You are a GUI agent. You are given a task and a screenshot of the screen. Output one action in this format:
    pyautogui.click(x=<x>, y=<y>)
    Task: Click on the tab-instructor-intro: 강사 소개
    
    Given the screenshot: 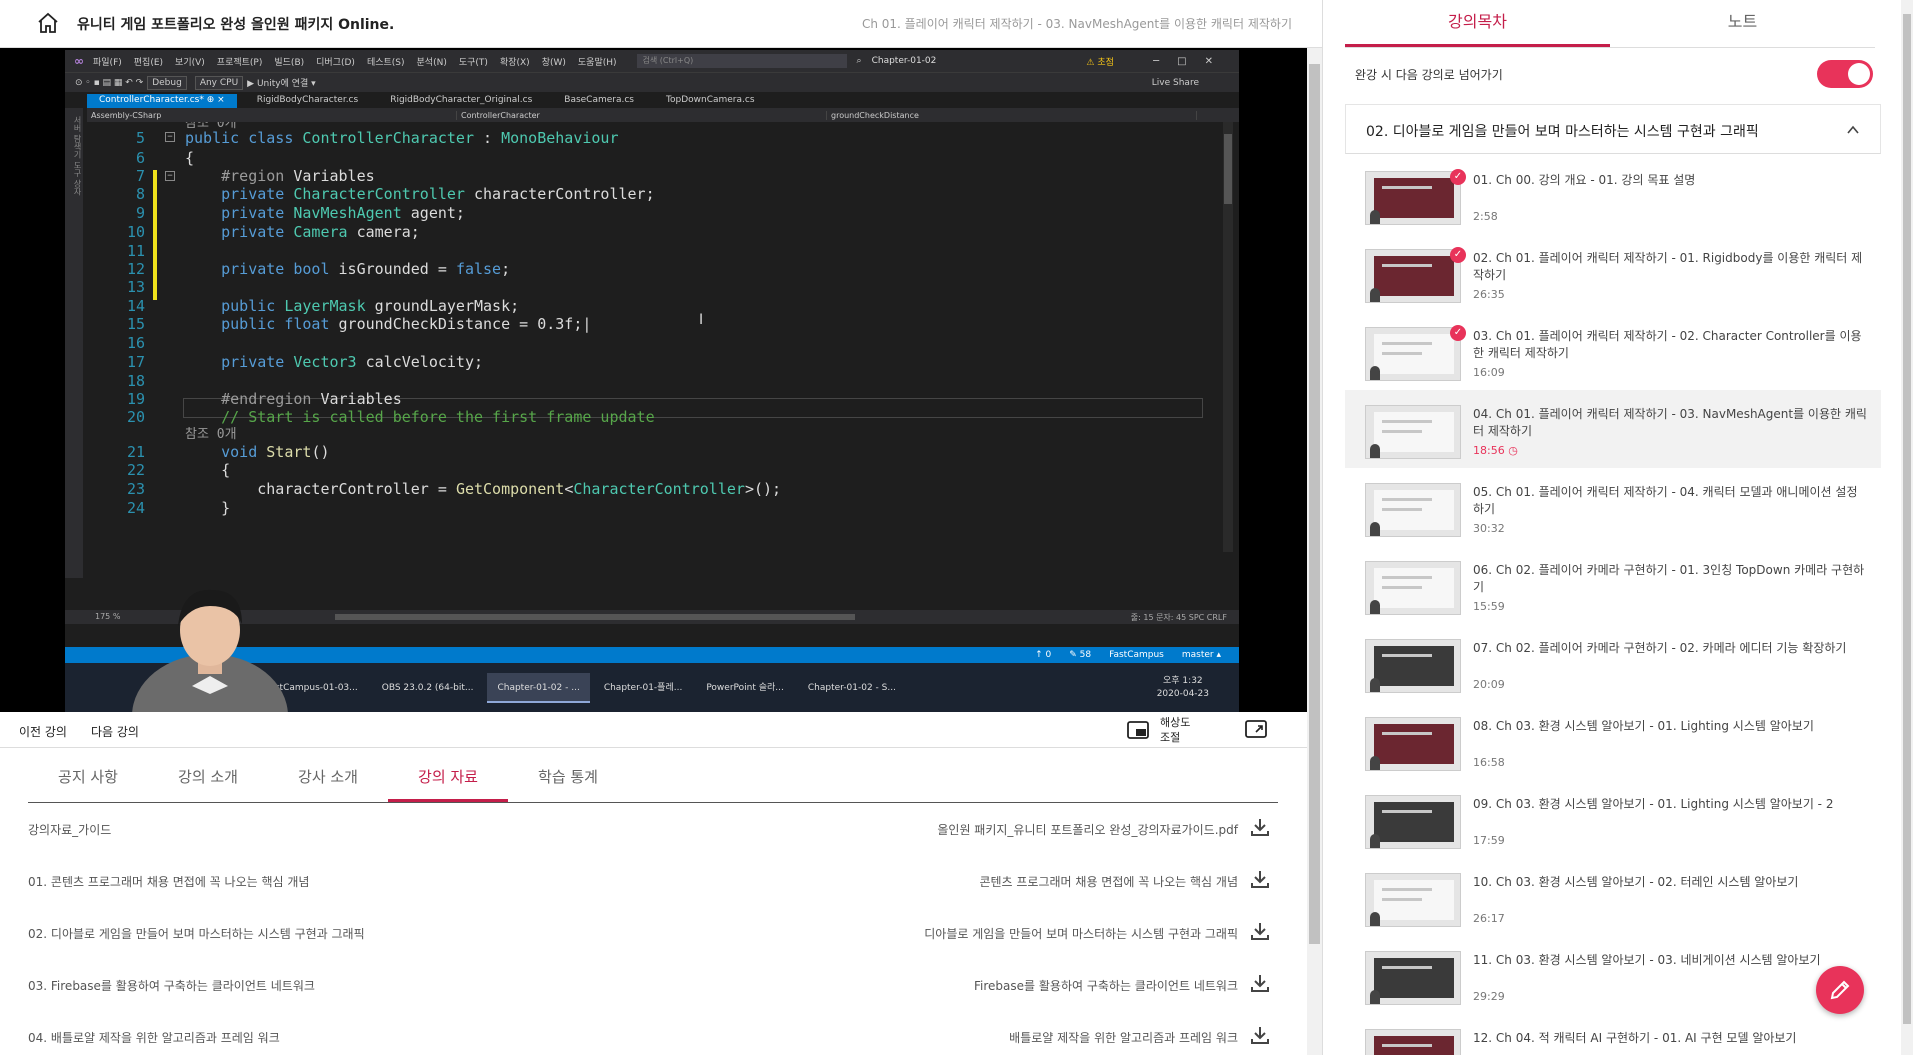 What is the action you would take?
    pyautogui.click(x=328, y=778)
    